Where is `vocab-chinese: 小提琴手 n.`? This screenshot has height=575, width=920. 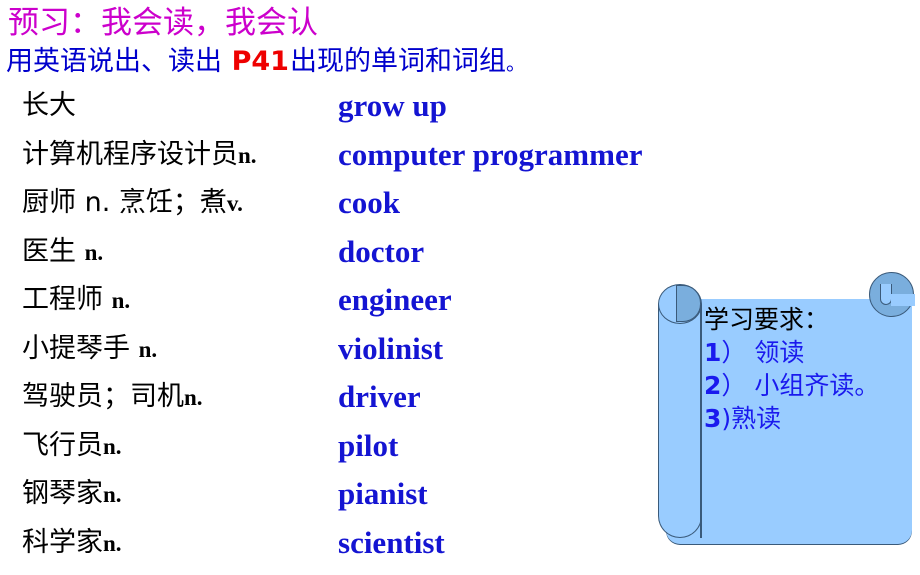 vocab-chinese: 小提琴手 n. is located at coordinates (89, 349).